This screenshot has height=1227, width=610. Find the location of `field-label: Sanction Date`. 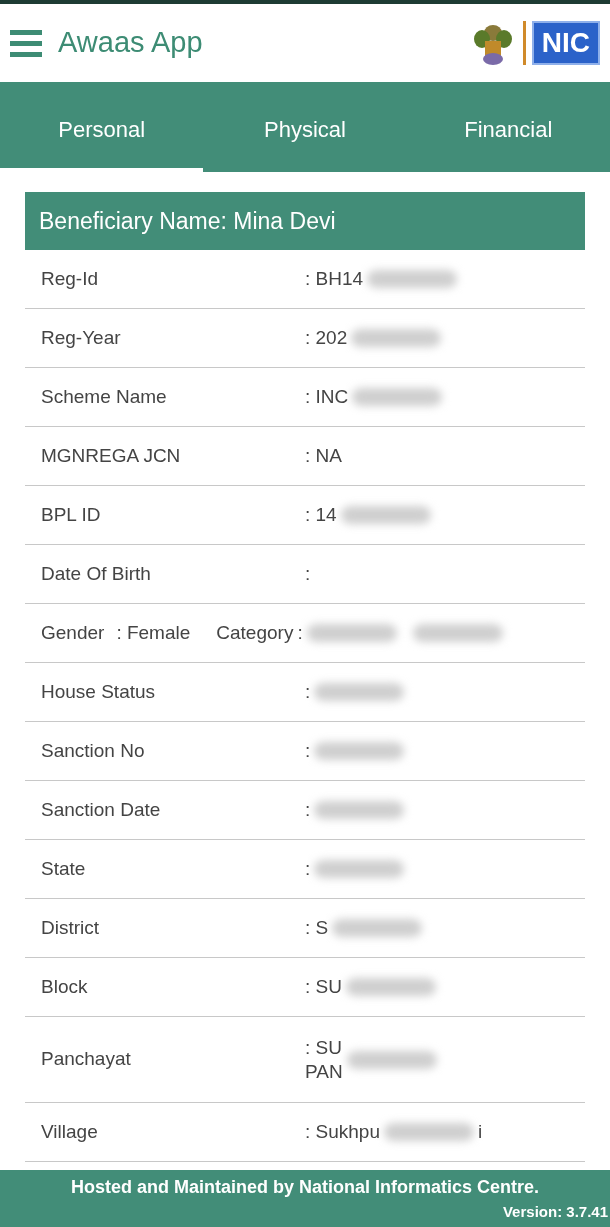

field-label: Sanction Date is located at coordinates (101, 809).